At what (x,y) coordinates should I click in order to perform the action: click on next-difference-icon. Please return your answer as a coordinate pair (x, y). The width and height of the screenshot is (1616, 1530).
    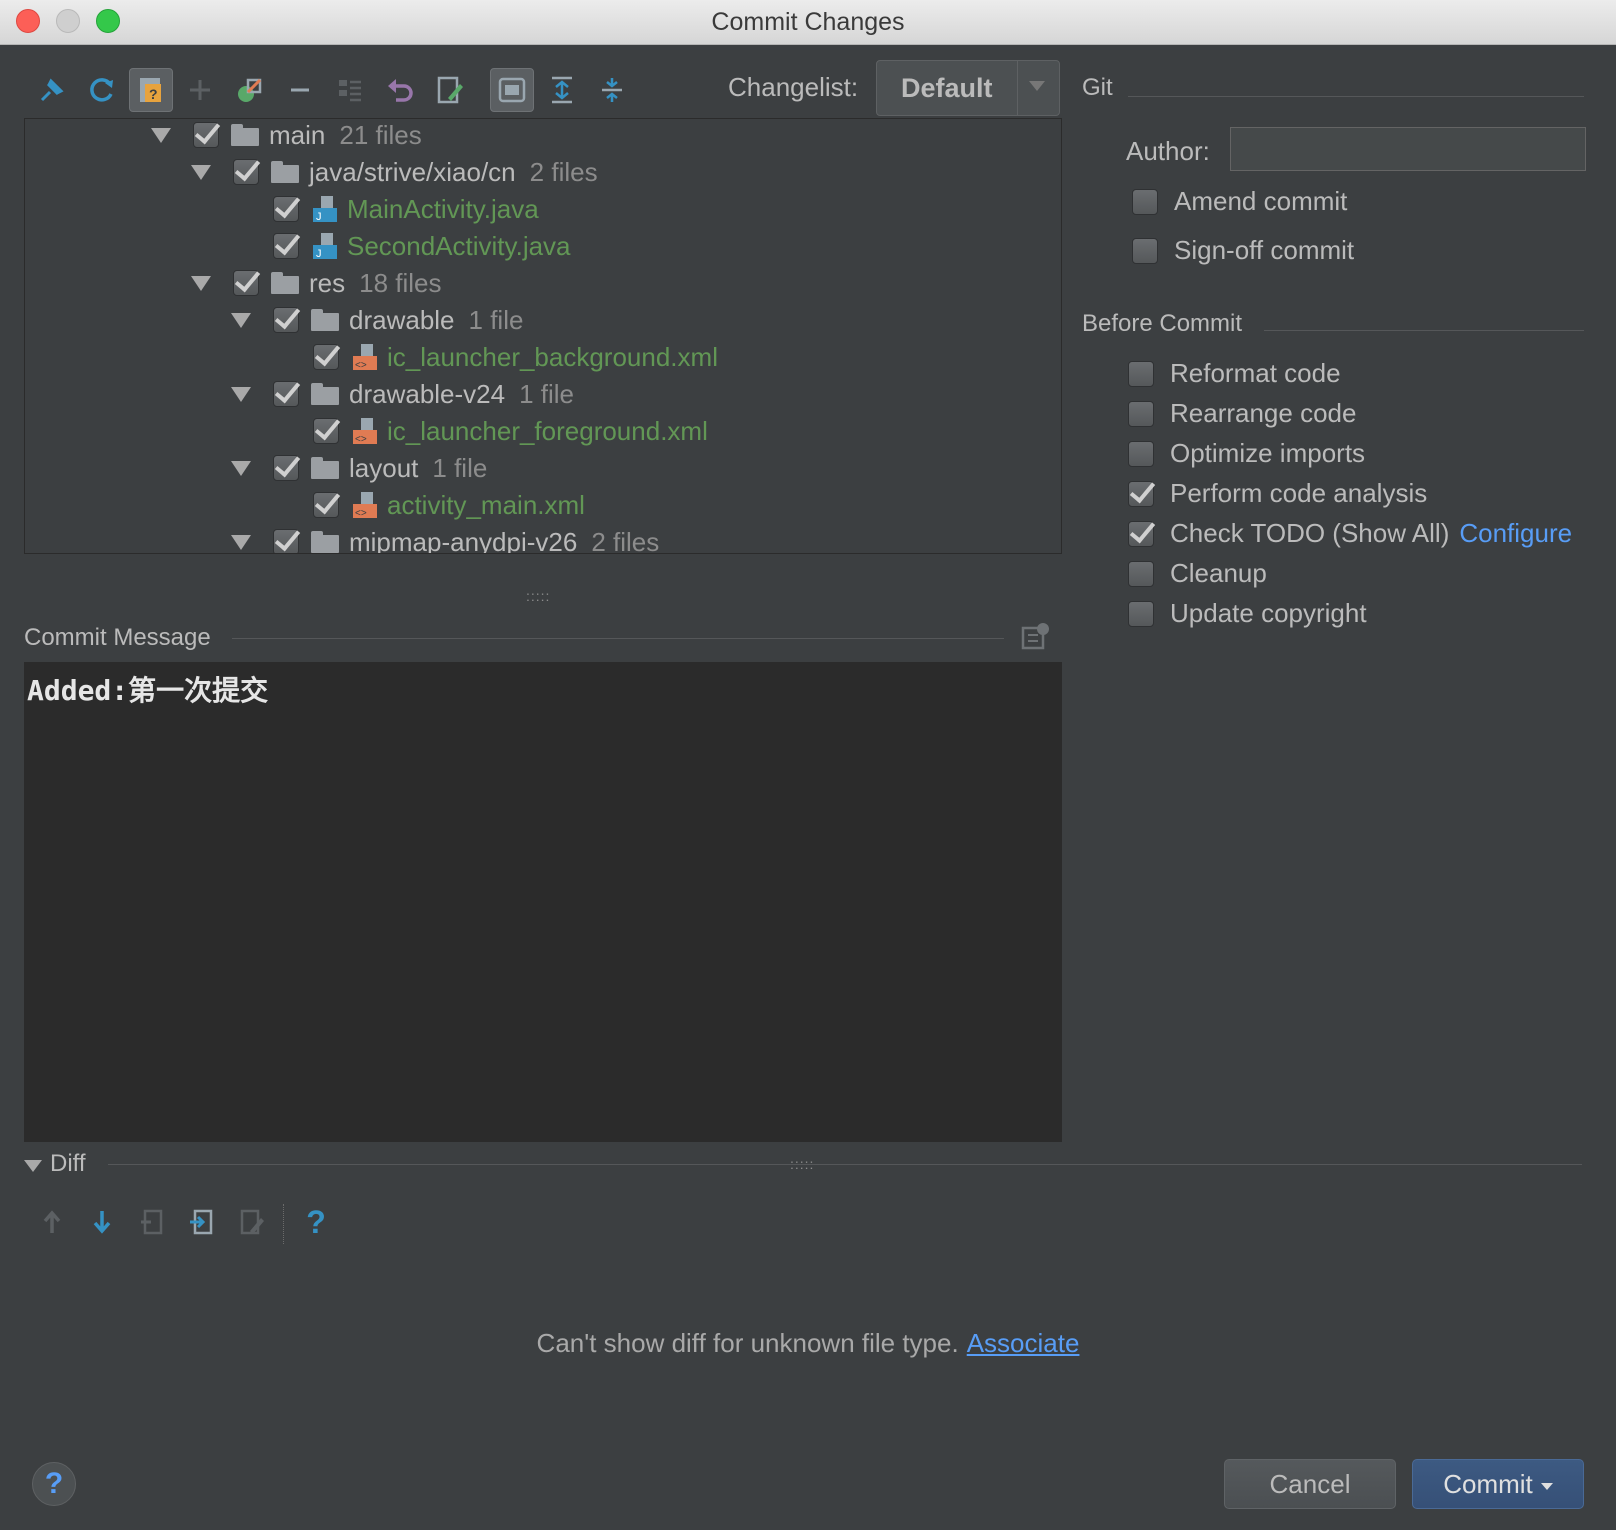
    Looking at the image, I should click on (102, 1222).